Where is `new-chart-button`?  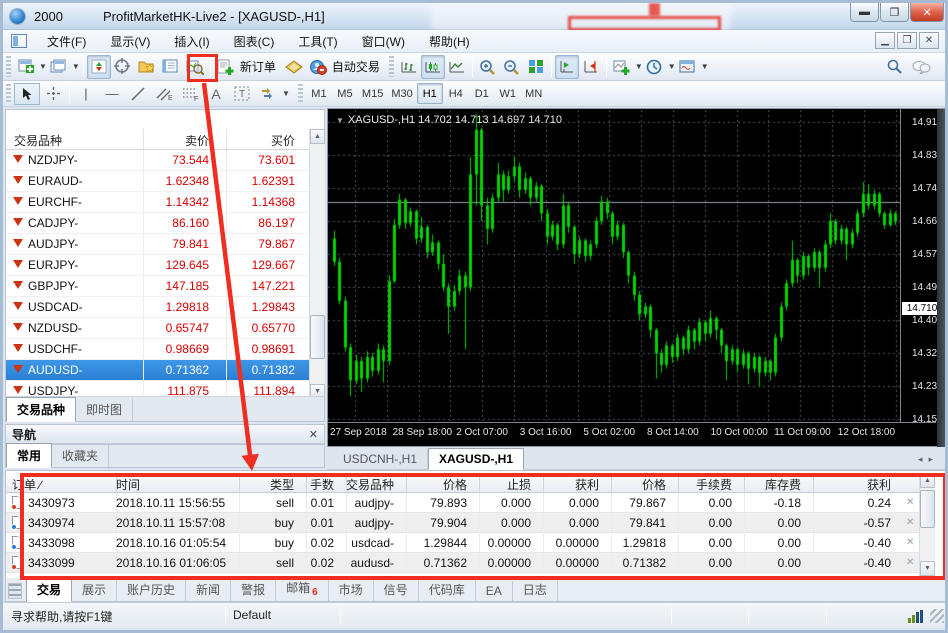 new-chart-button is located at coordinates (26, 67).